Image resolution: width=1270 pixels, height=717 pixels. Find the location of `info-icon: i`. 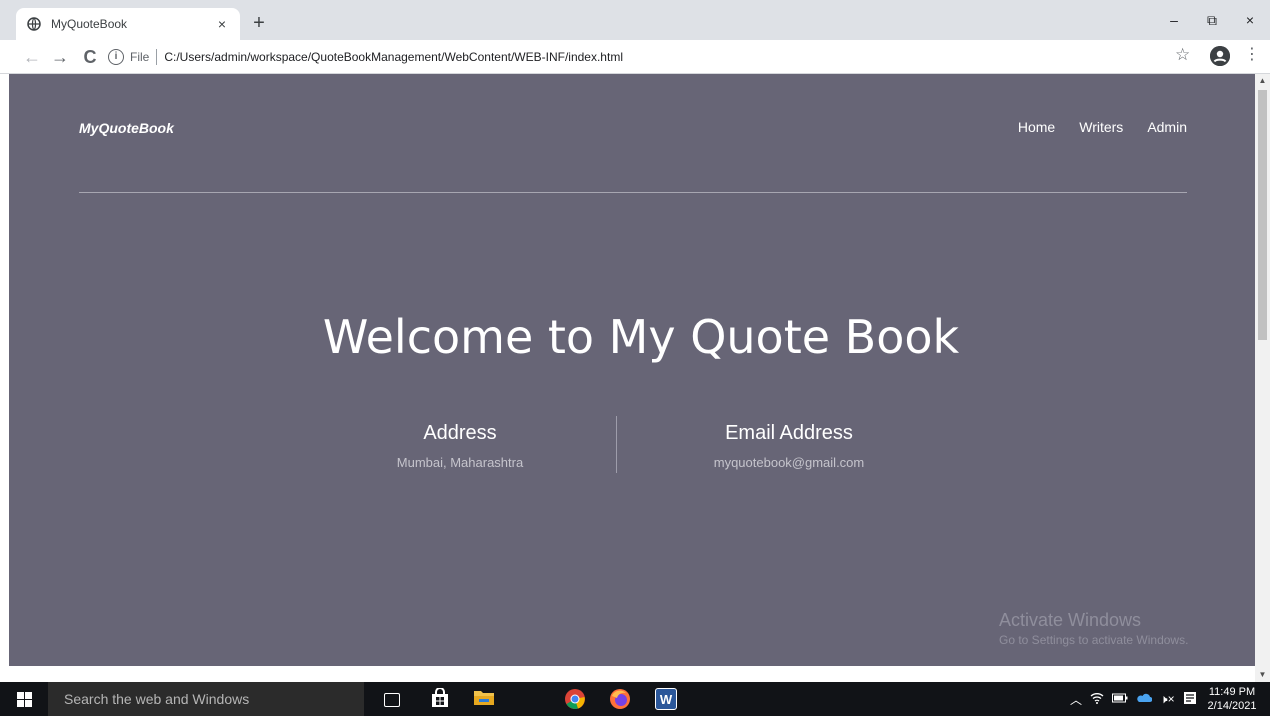

info-icon: i is located at coordinates (116, 57).